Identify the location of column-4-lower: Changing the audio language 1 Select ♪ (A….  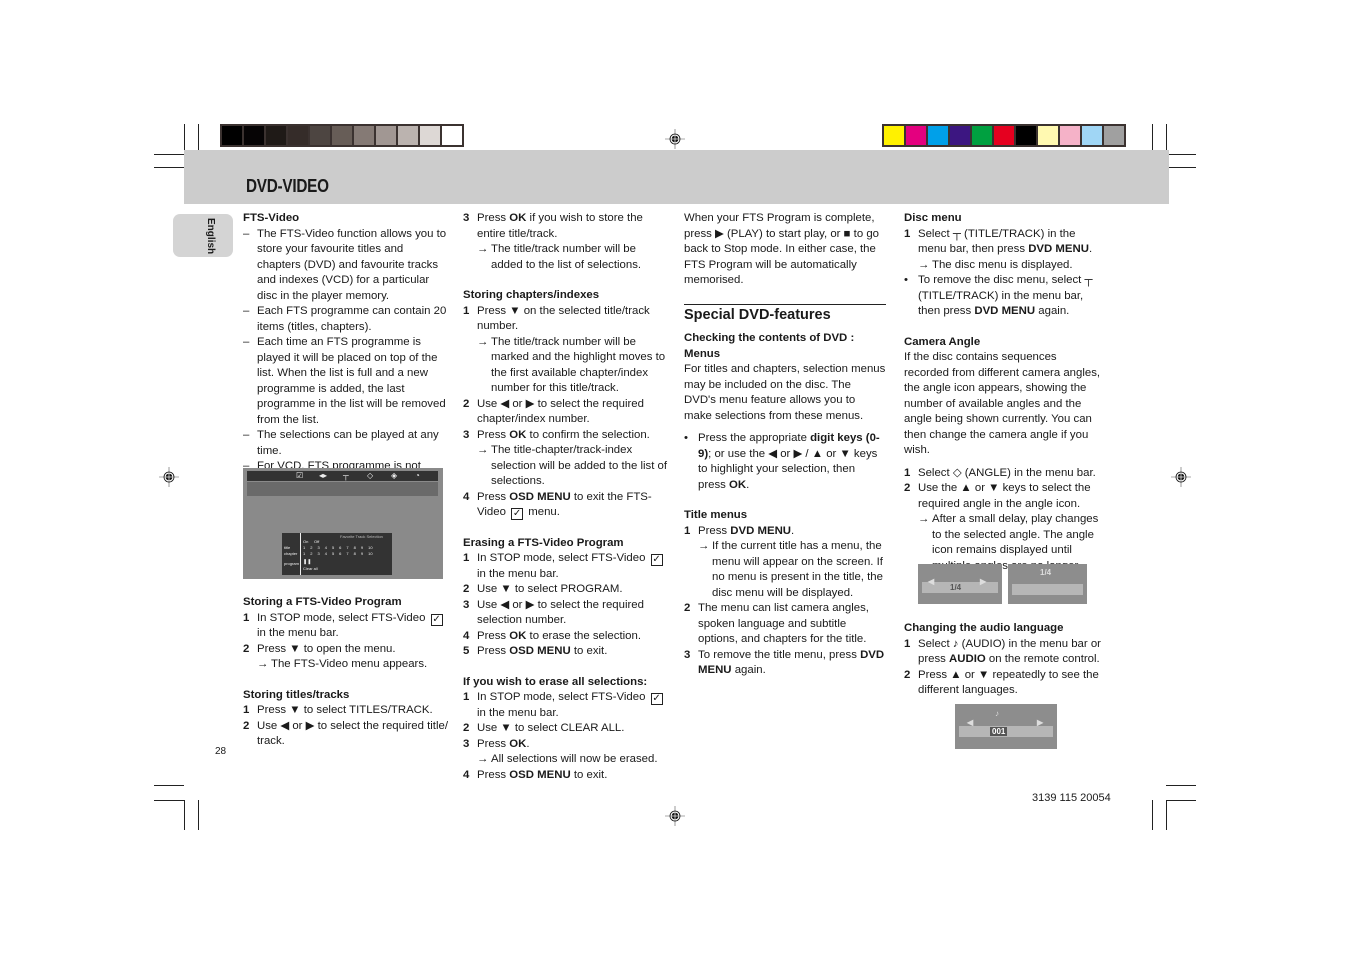
(1004, 660).